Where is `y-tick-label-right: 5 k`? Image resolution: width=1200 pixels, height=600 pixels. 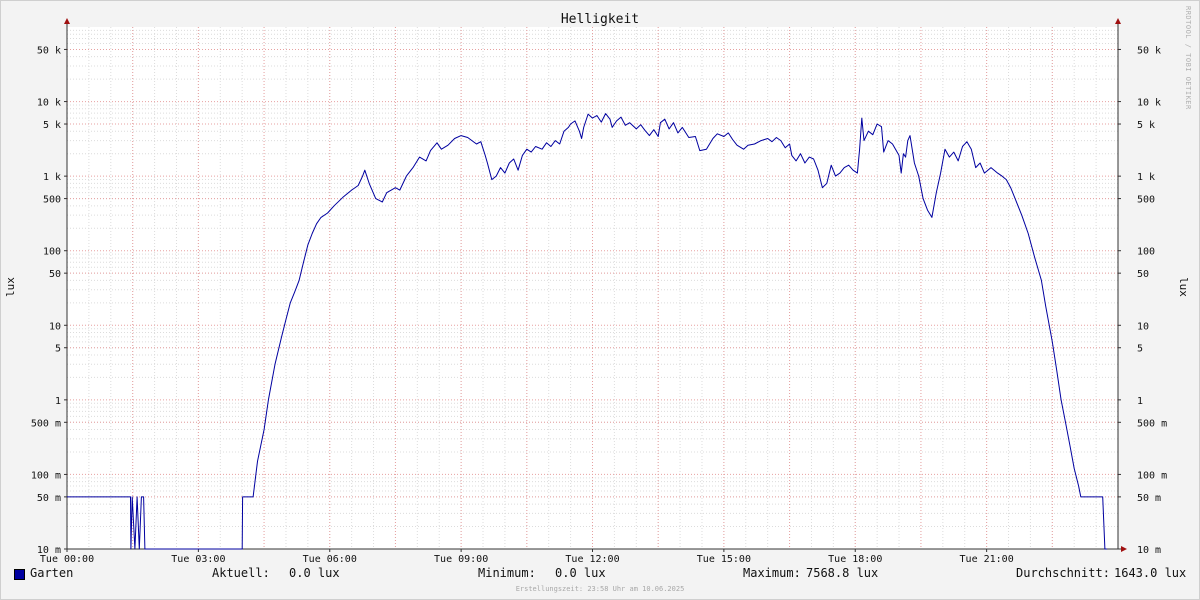 y-tick-label-right: 5 k is located at coordinates (1146, 125).